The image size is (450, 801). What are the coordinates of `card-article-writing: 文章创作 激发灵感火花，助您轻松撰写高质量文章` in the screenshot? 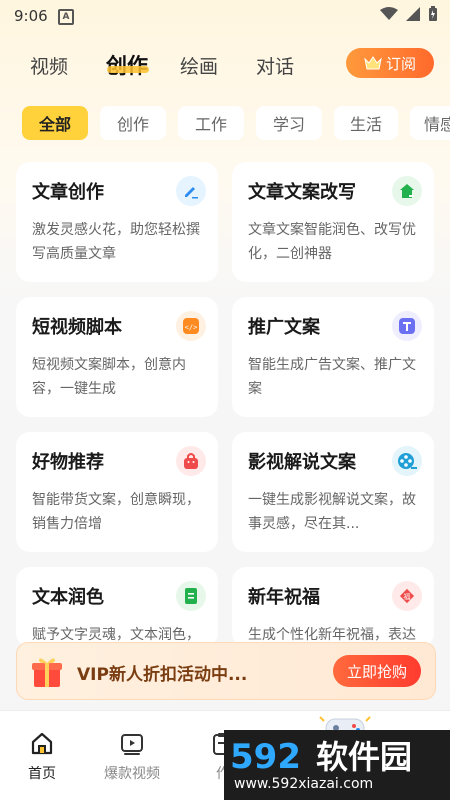 It's located at (117, 222).